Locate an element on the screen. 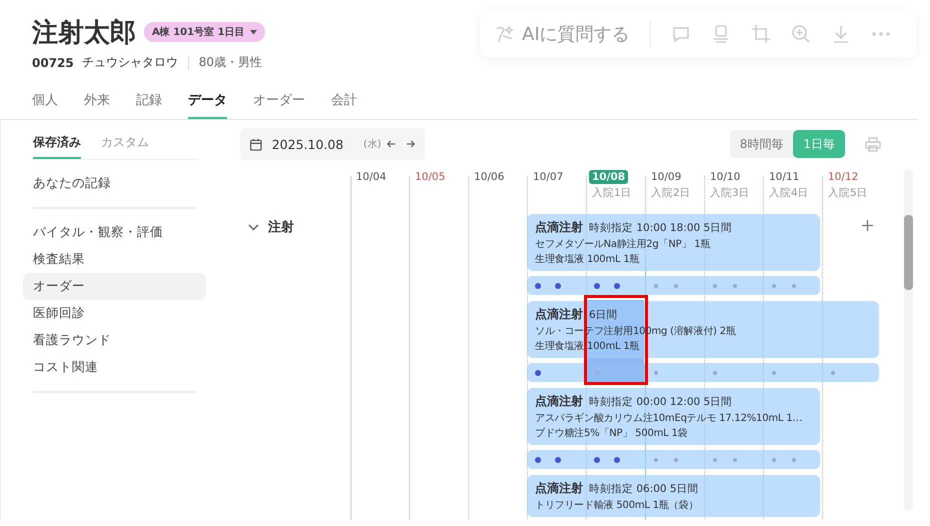 The width and height of the screenshot is (930, 526). date-picker: 2025.10.08 (水) is located at coordinates (332, 144).